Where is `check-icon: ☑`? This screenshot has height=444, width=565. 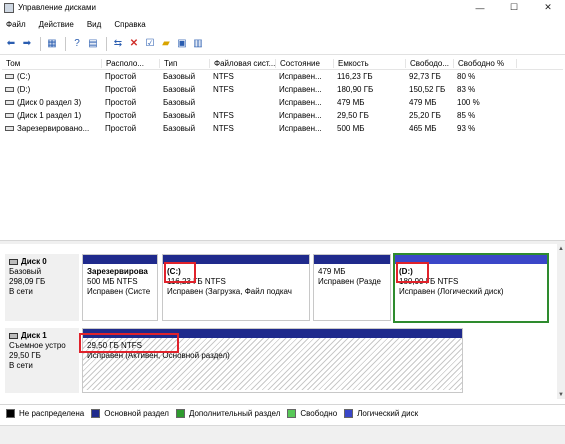
check-icon: ☑ is located at coordinates (150, 44).